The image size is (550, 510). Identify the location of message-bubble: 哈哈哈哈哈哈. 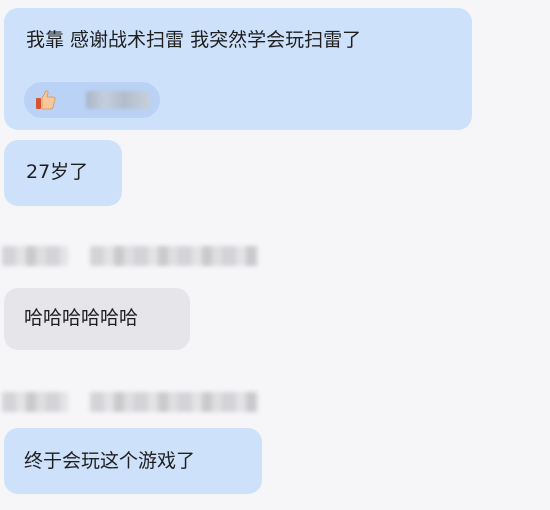
(97, 319).